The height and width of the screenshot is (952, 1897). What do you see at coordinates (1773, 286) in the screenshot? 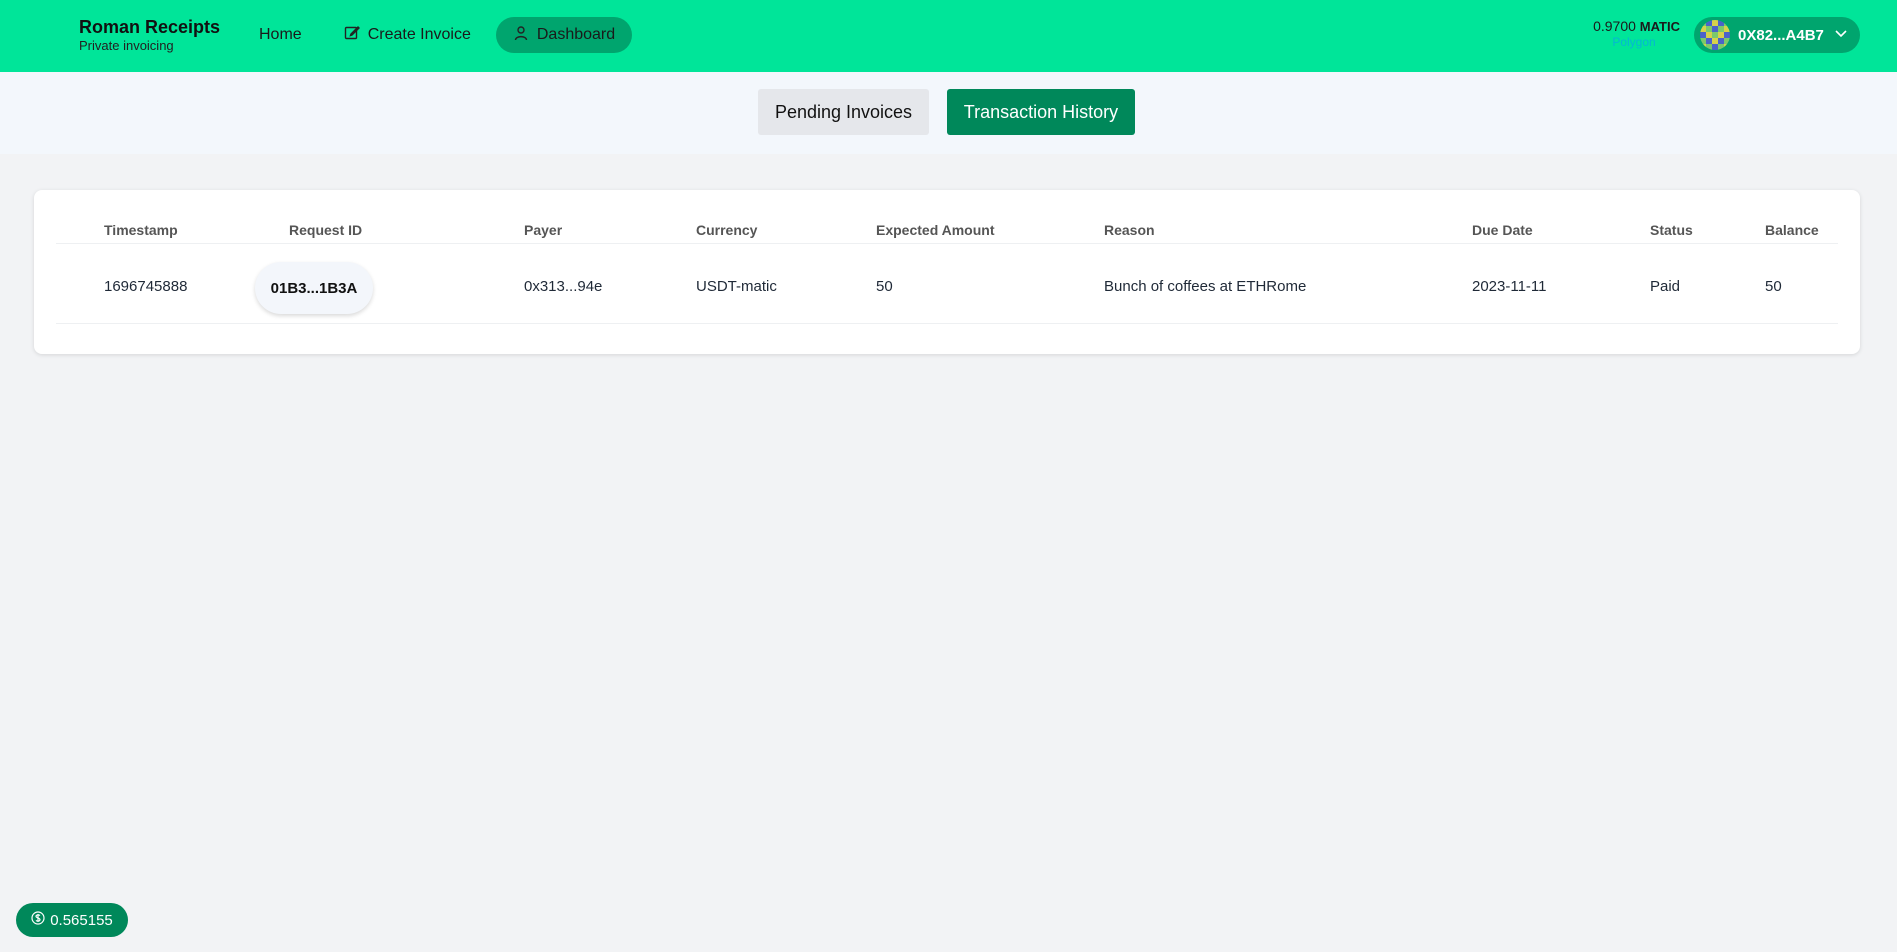
I see `cell-balance: 50` at bounding box center [1773, 286].